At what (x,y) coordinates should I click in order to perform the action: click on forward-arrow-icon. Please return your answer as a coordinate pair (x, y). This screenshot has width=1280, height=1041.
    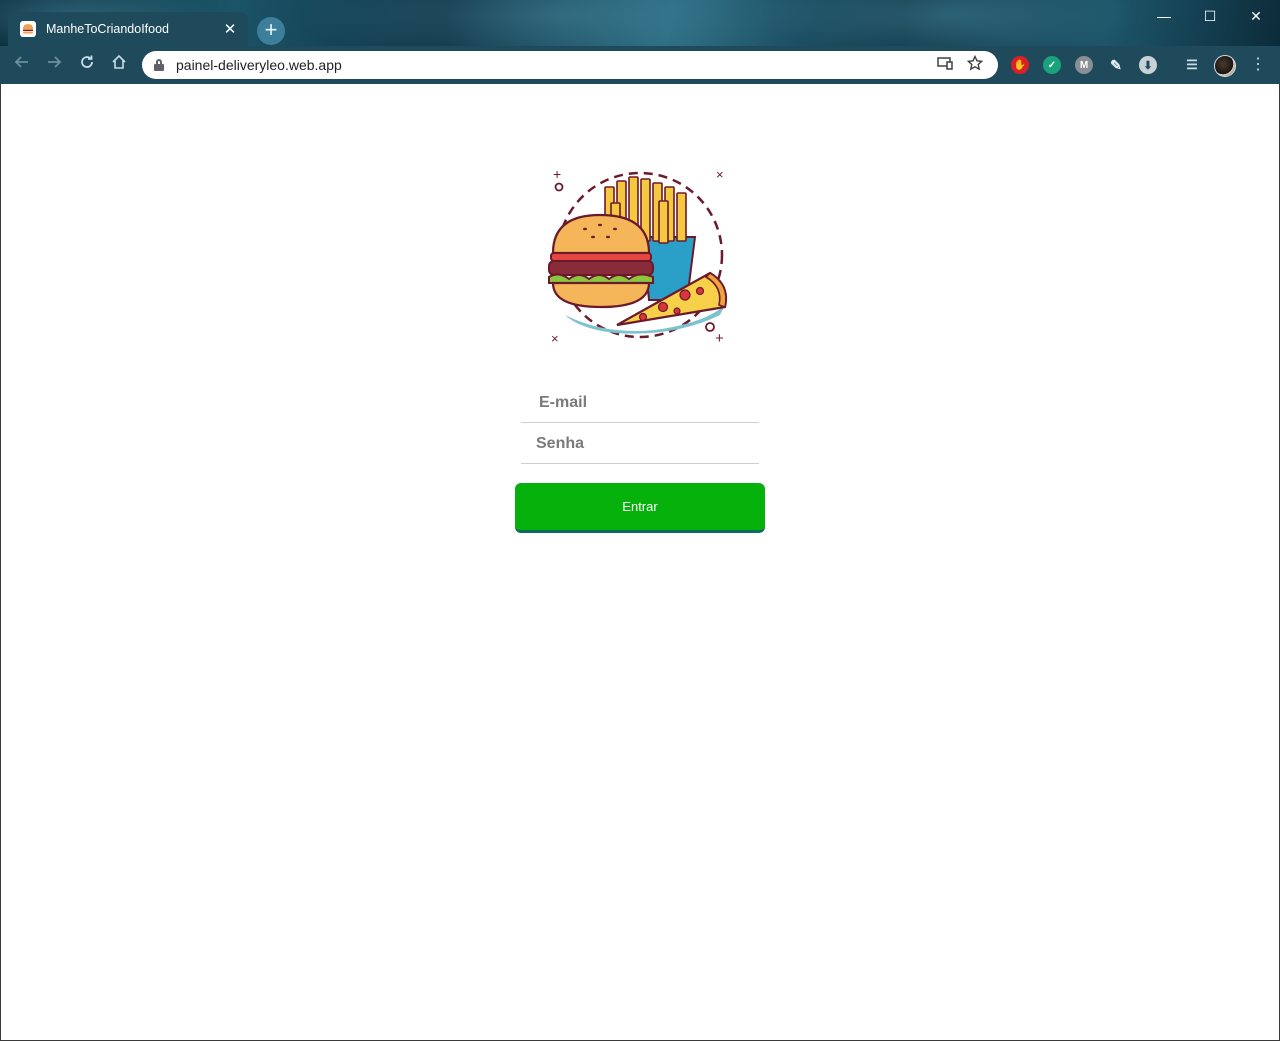
    Looking at the image, I should click on (54, 65).